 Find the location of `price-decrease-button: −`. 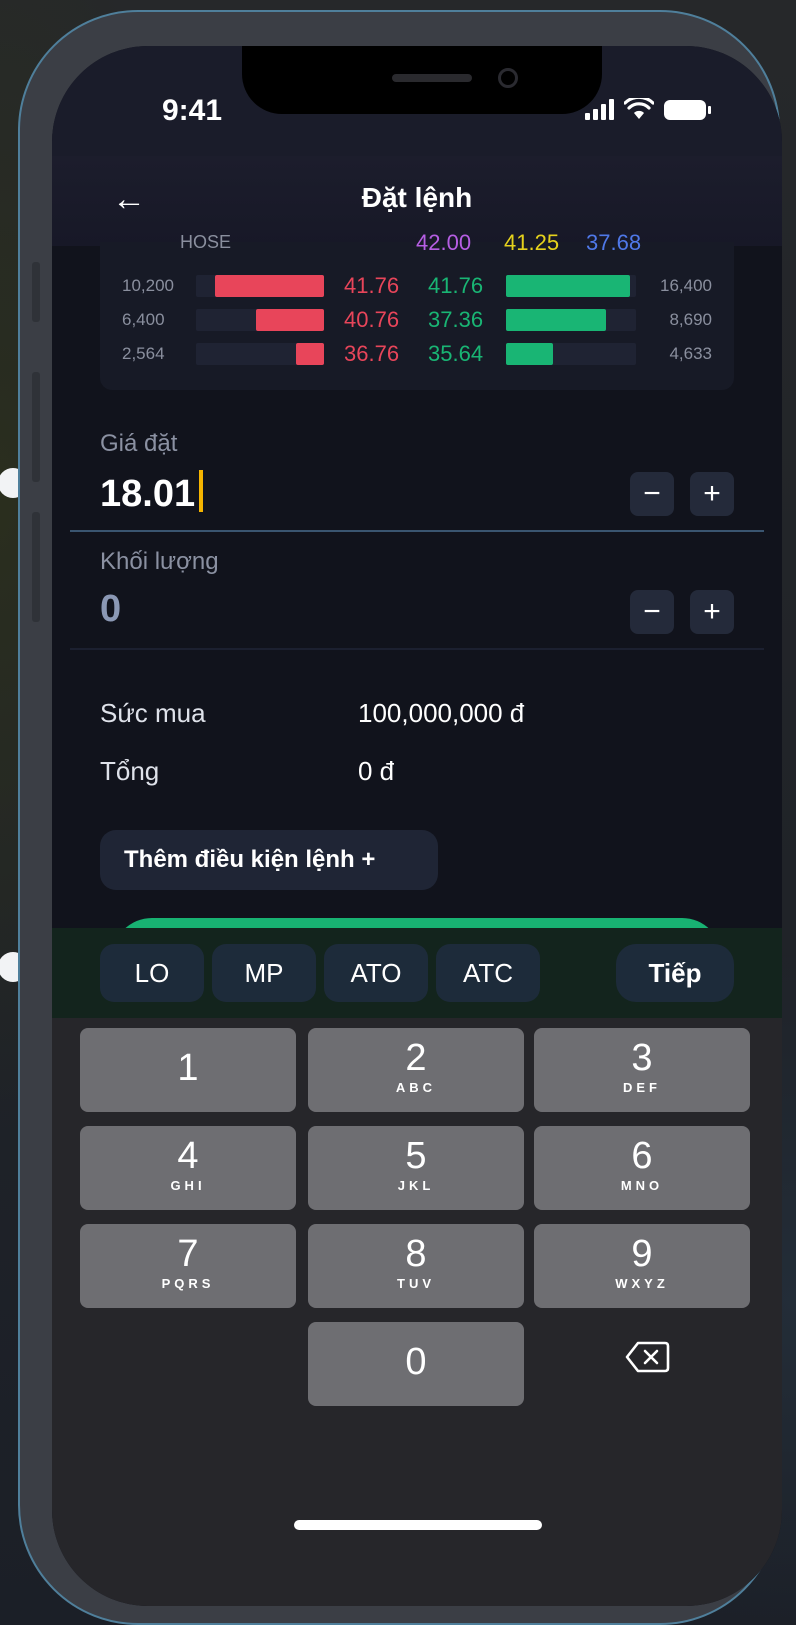

price-decrease-button: − is located at coordinates (652, 494).